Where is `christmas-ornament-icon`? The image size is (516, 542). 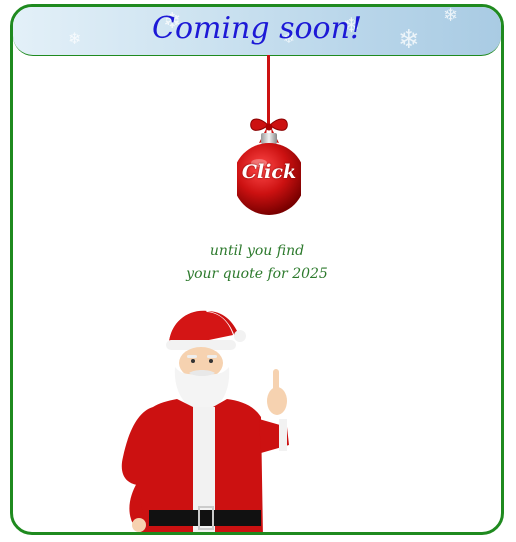
christmas-ornament-icon is located at coordinates (269, 135).